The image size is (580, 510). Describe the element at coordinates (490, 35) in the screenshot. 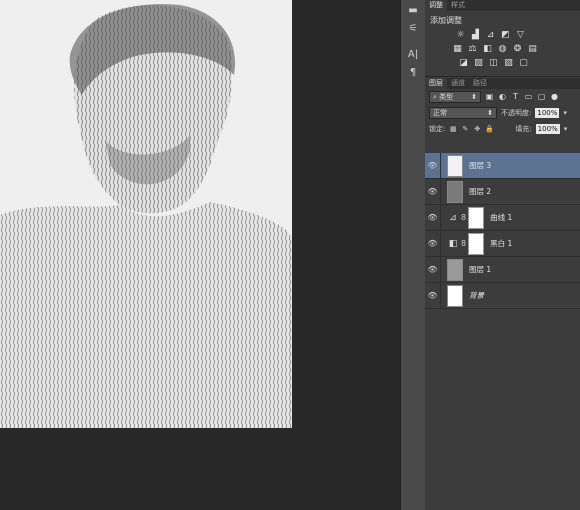

I see `curves-icon: ⊿` at that location.